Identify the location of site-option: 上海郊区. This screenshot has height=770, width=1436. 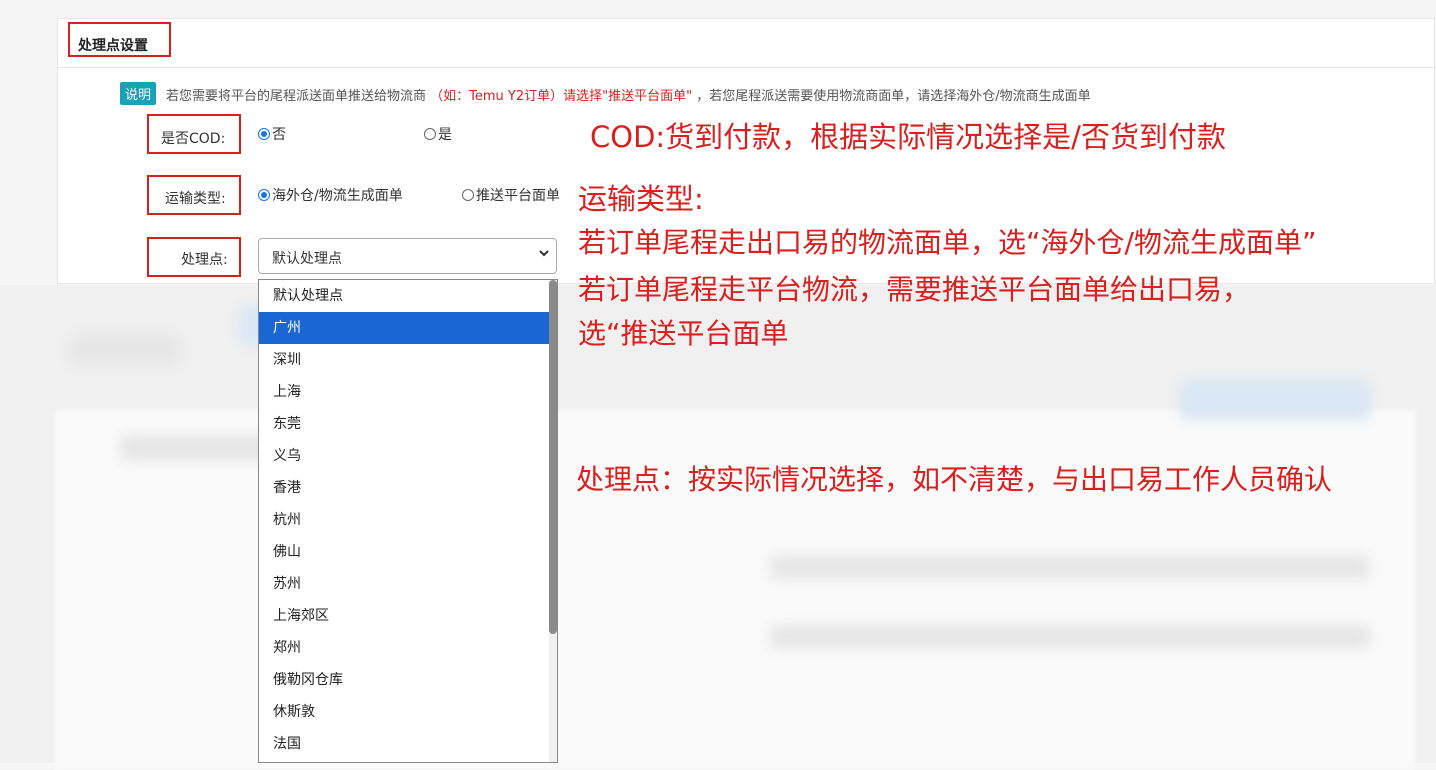
(404, 616).